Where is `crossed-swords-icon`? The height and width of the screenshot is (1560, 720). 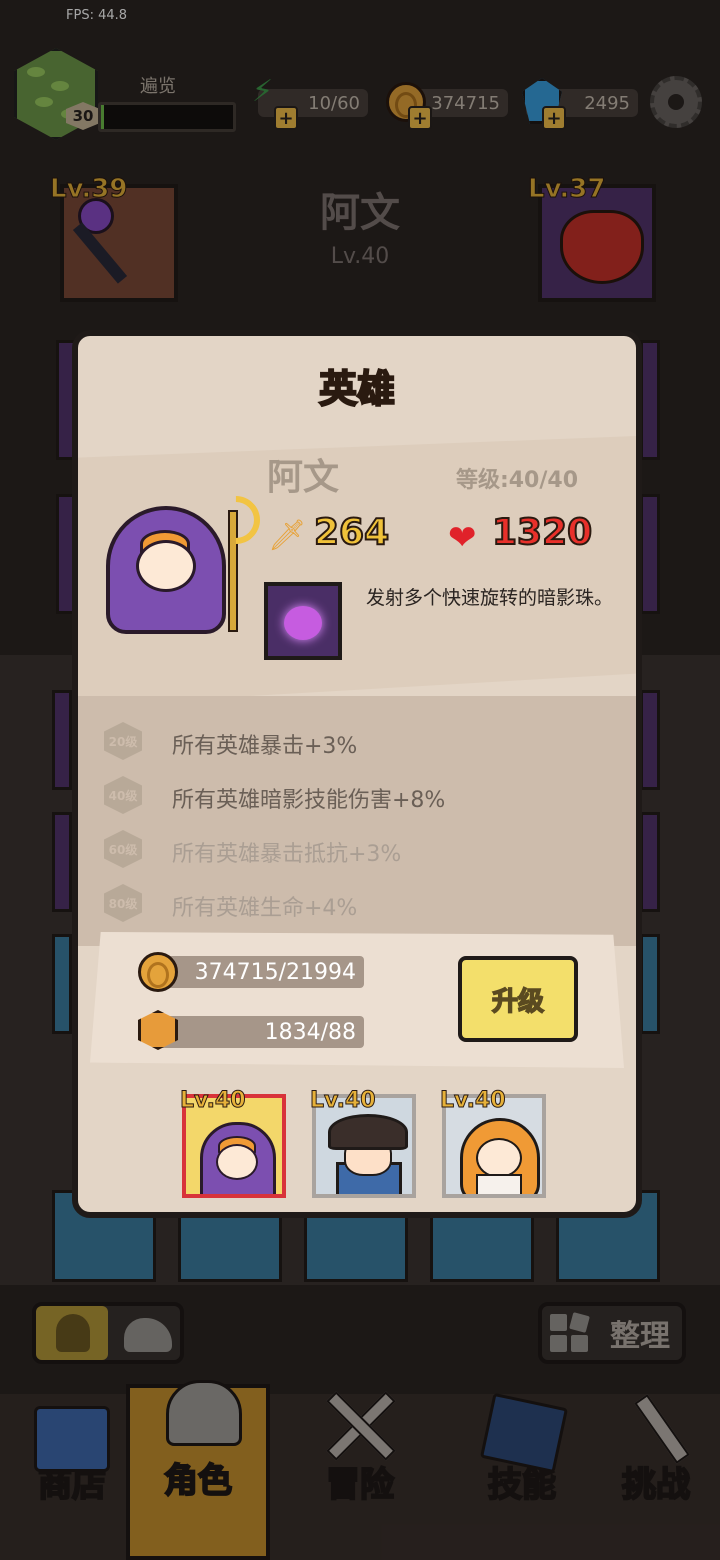
crossed-swords-icon is located at coordinates (360, 1426).